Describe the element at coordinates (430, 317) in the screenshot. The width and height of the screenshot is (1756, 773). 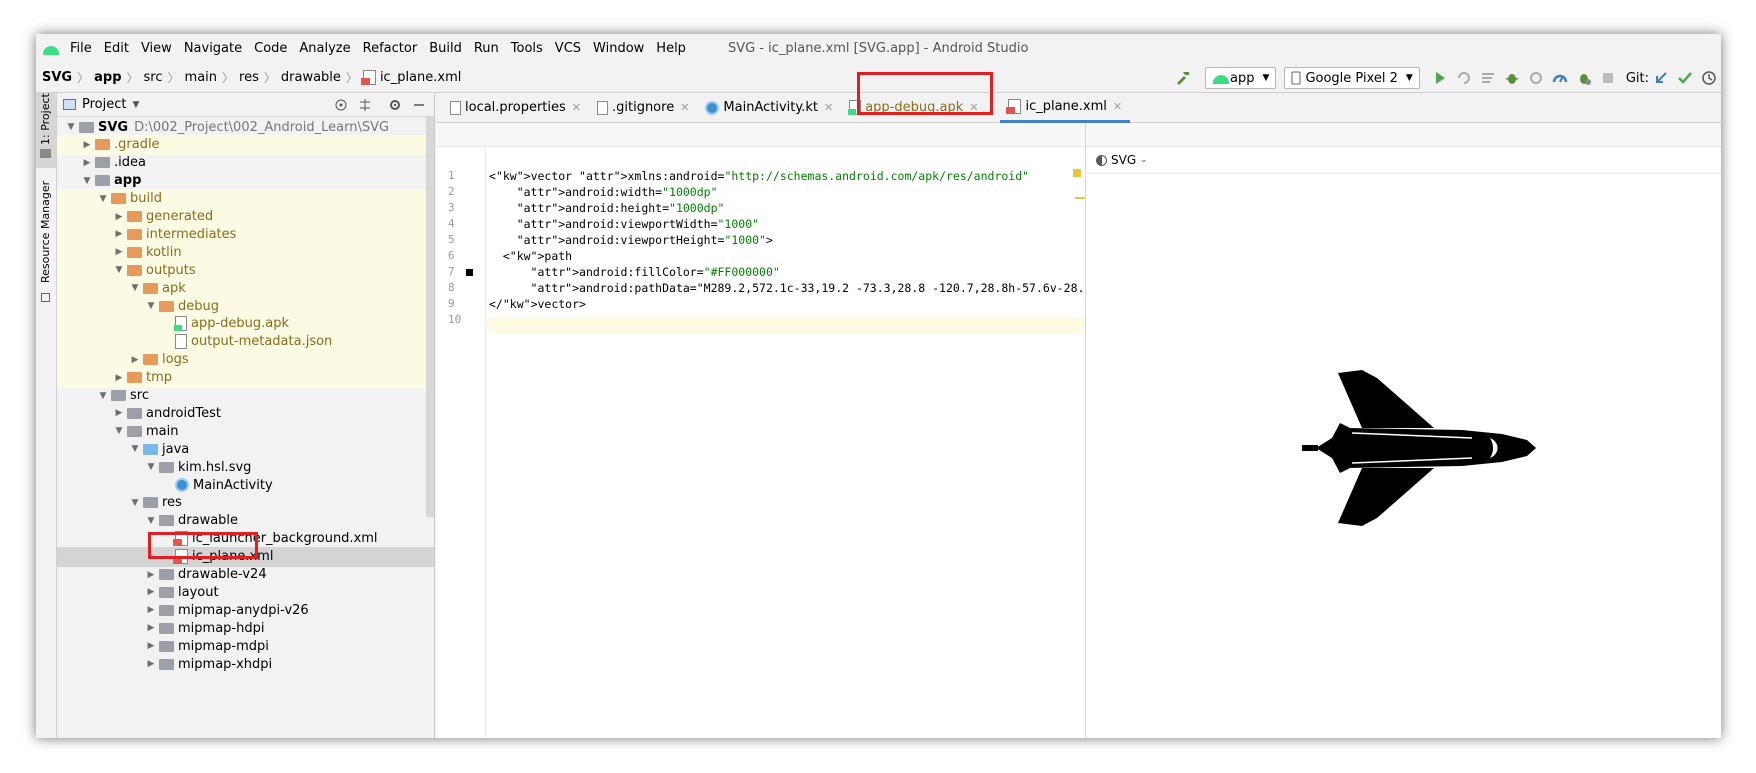
I see `project-scrollbar` at that location.